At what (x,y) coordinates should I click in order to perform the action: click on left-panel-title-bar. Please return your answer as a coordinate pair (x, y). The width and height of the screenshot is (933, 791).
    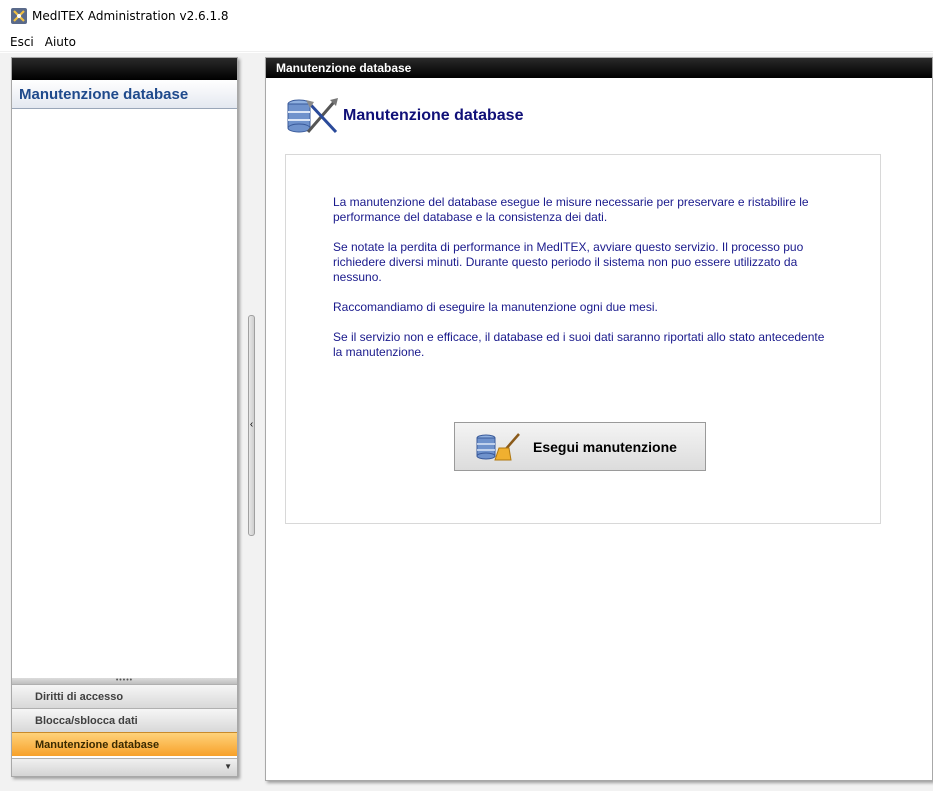
    Looking at the image, I should click on (124, 69).